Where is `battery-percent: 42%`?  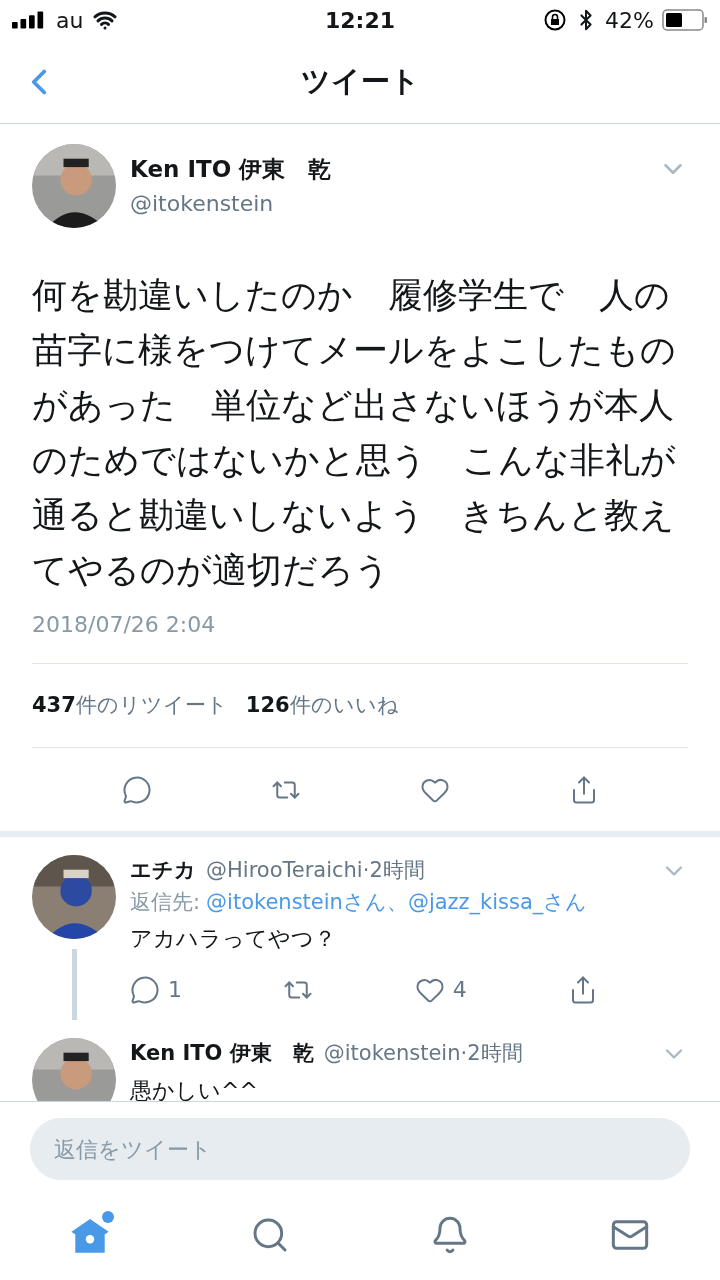 battery-percent: 42% is located at coordinates (629, 20).